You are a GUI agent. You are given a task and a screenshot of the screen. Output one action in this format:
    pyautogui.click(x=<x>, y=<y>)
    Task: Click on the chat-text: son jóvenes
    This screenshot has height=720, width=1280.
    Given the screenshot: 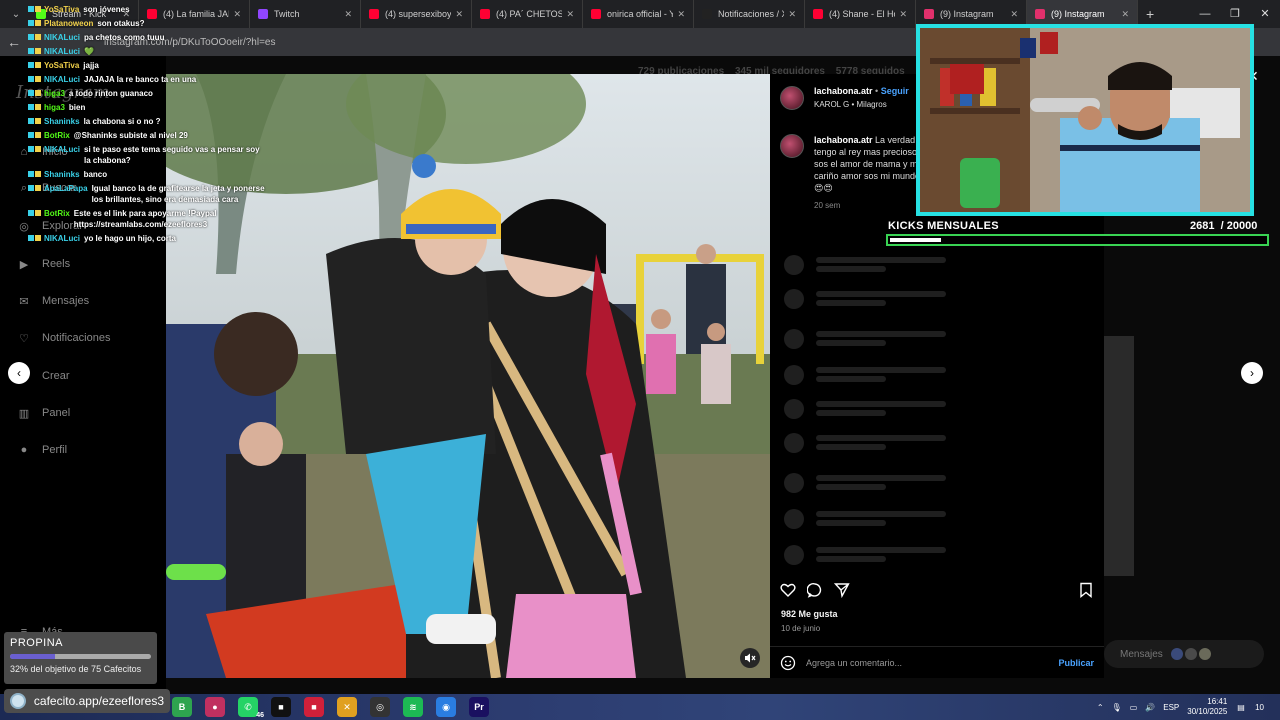 What is the action you would take?
    pyautogui.click(x=106, y=9)
    